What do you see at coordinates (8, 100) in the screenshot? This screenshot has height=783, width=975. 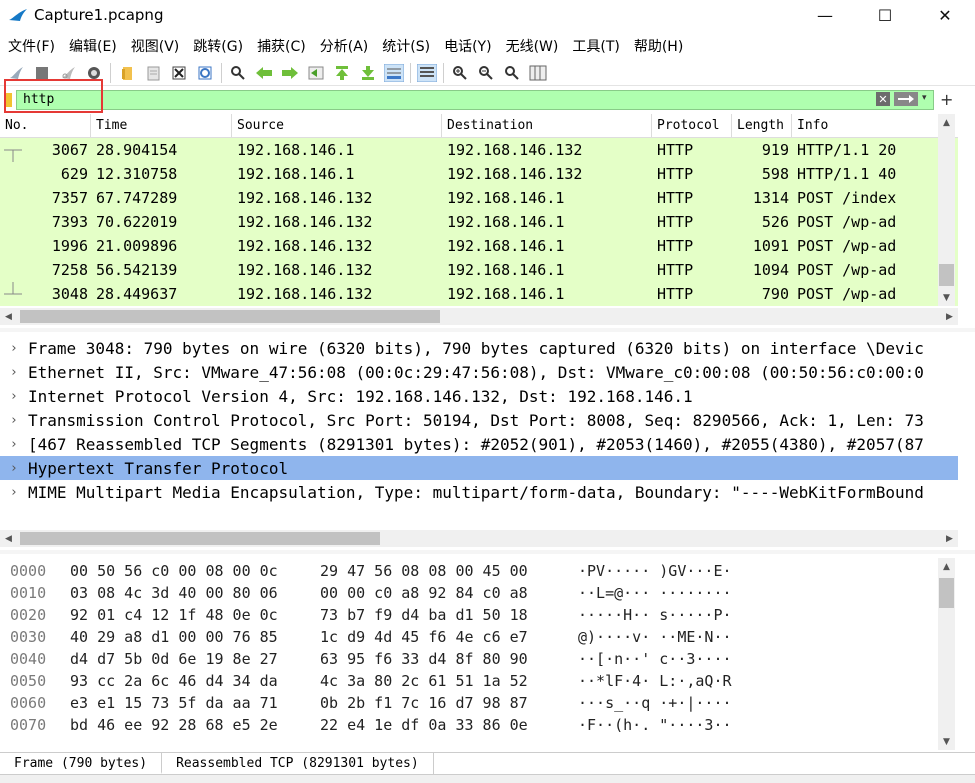 I see `filter-bookmark-icon` at bounding box center [8, 100].